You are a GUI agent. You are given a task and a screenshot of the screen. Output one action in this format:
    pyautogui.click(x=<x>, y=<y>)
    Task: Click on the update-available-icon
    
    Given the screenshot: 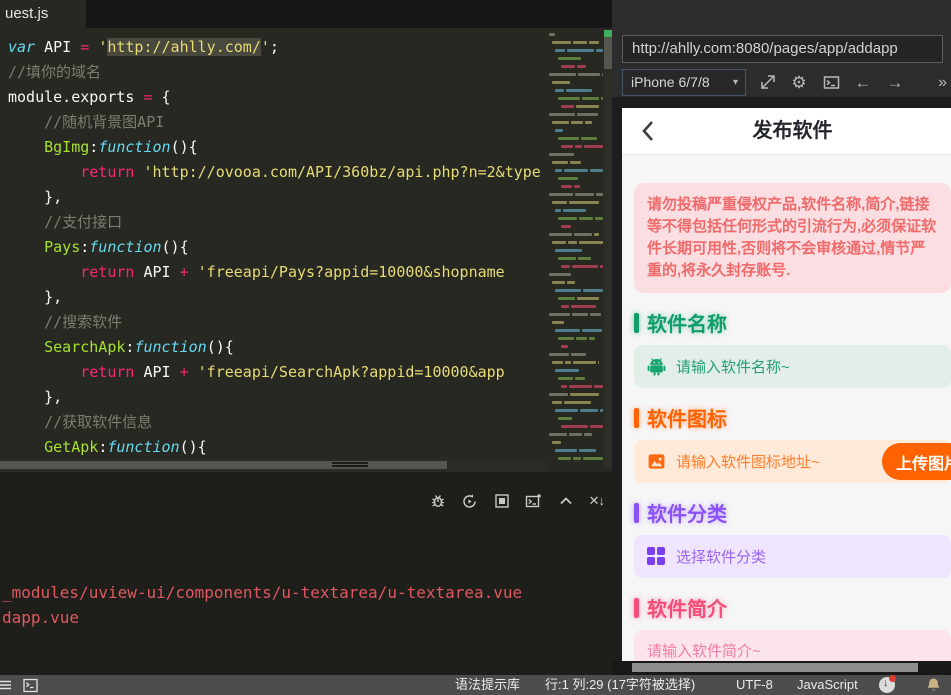 What is the action you would take?
    pyautogui.click(x=887, y=684)
    